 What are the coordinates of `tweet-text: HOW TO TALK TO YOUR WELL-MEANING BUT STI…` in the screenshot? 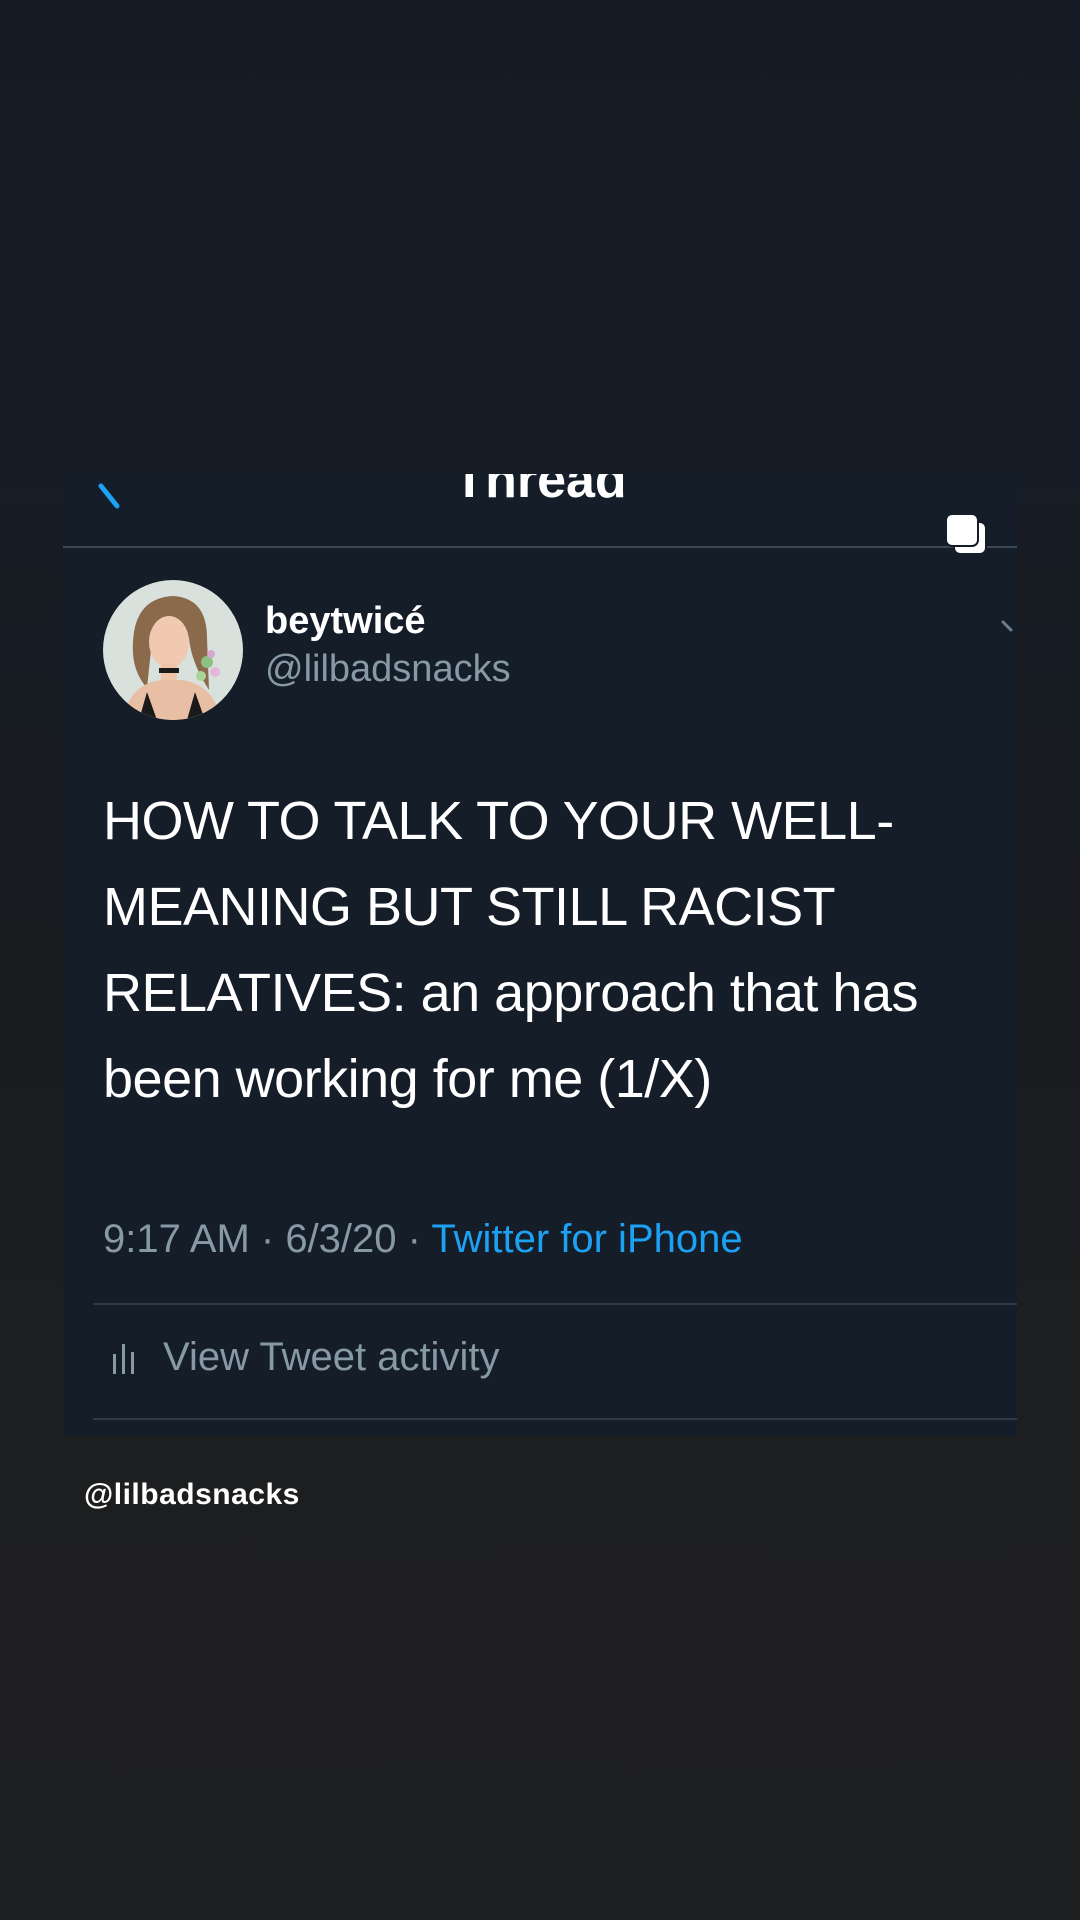 It's located at (511, 950).